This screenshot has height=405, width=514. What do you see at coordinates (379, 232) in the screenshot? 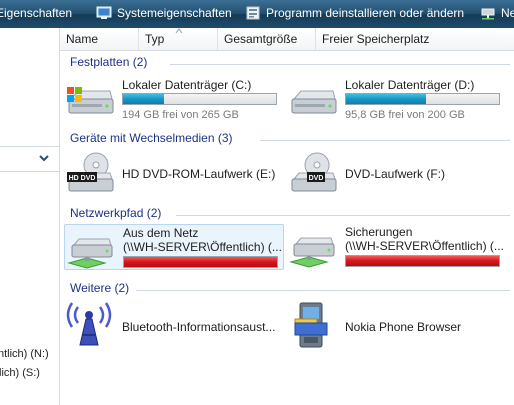
I see `drive-name: Sicherungen` at bounding box center [379, 232].